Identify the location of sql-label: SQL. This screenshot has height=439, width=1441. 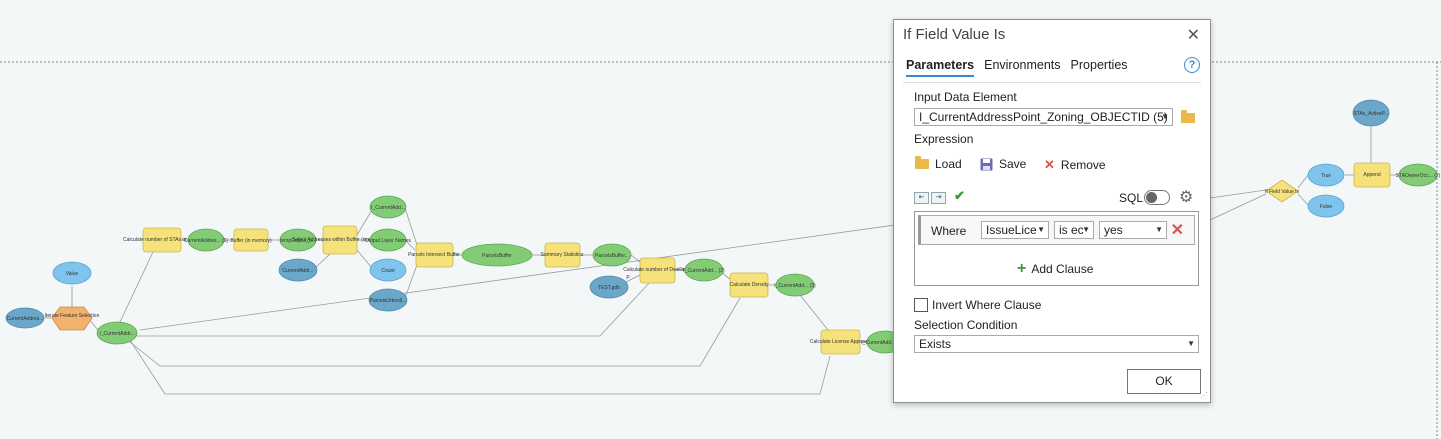
(1131, 198).